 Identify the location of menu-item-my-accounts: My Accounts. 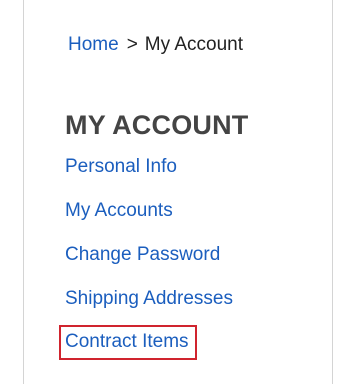
(149, 220).